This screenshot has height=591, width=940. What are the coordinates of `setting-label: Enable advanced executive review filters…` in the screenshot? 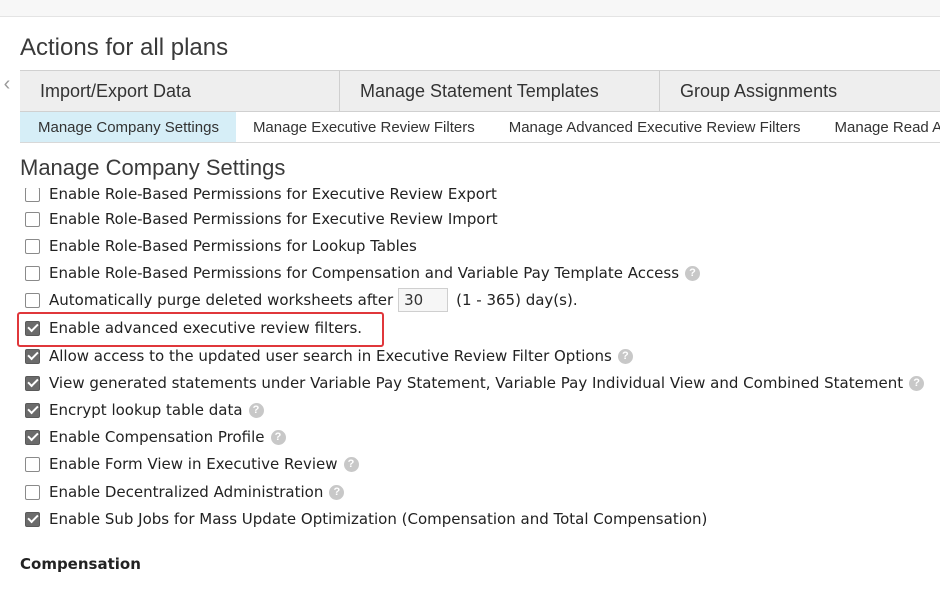 It's located at (206, 328).